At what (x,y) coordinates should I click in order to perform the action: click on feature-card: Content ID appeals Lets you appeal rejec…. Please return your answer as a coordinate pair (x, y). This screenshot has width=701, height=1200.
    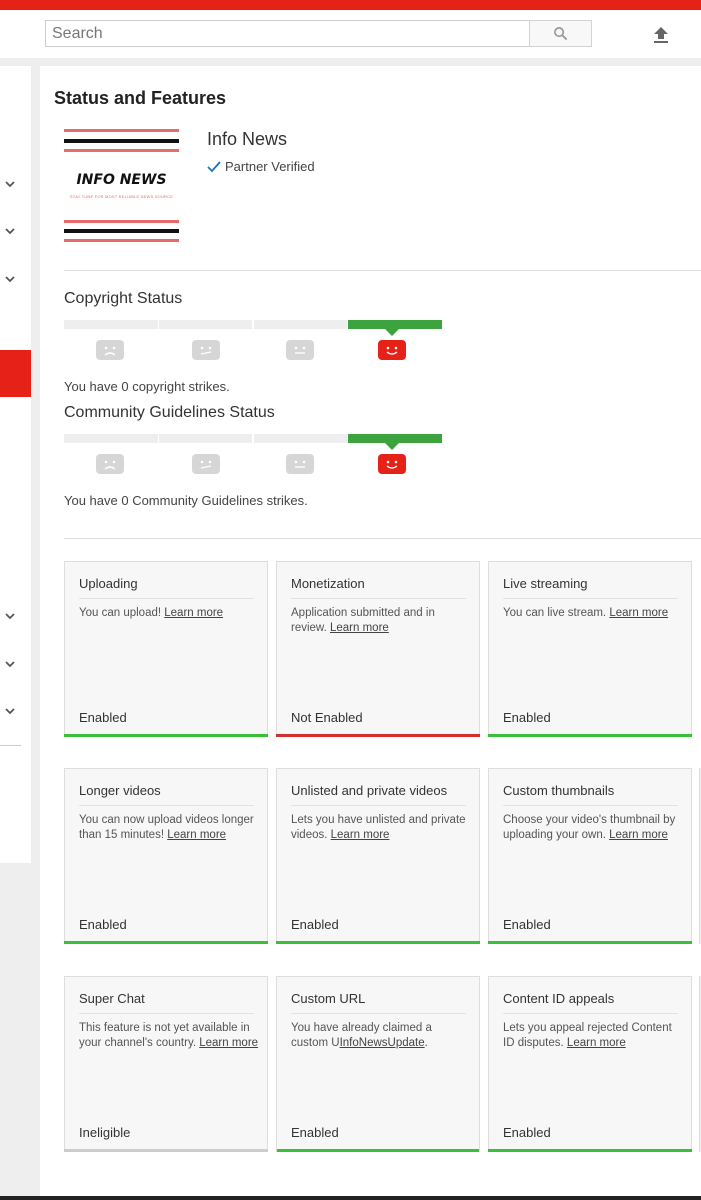
    Looking at the image, I should click on (590, 1064).